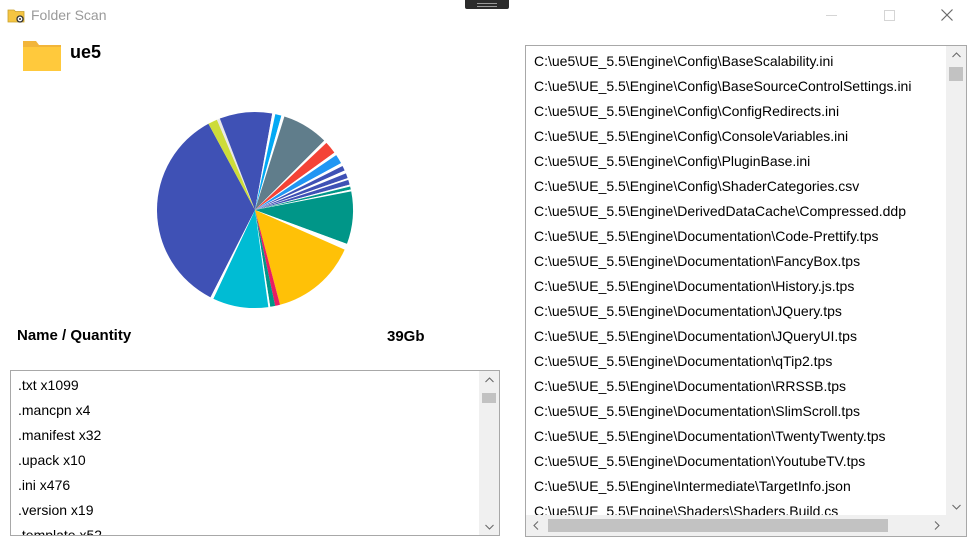 The image size is (974, 546). What do you see at coordinates (244, 383) in the screenshot?
I see `list-item: .txt x1099` at bounding box center [244, 383].